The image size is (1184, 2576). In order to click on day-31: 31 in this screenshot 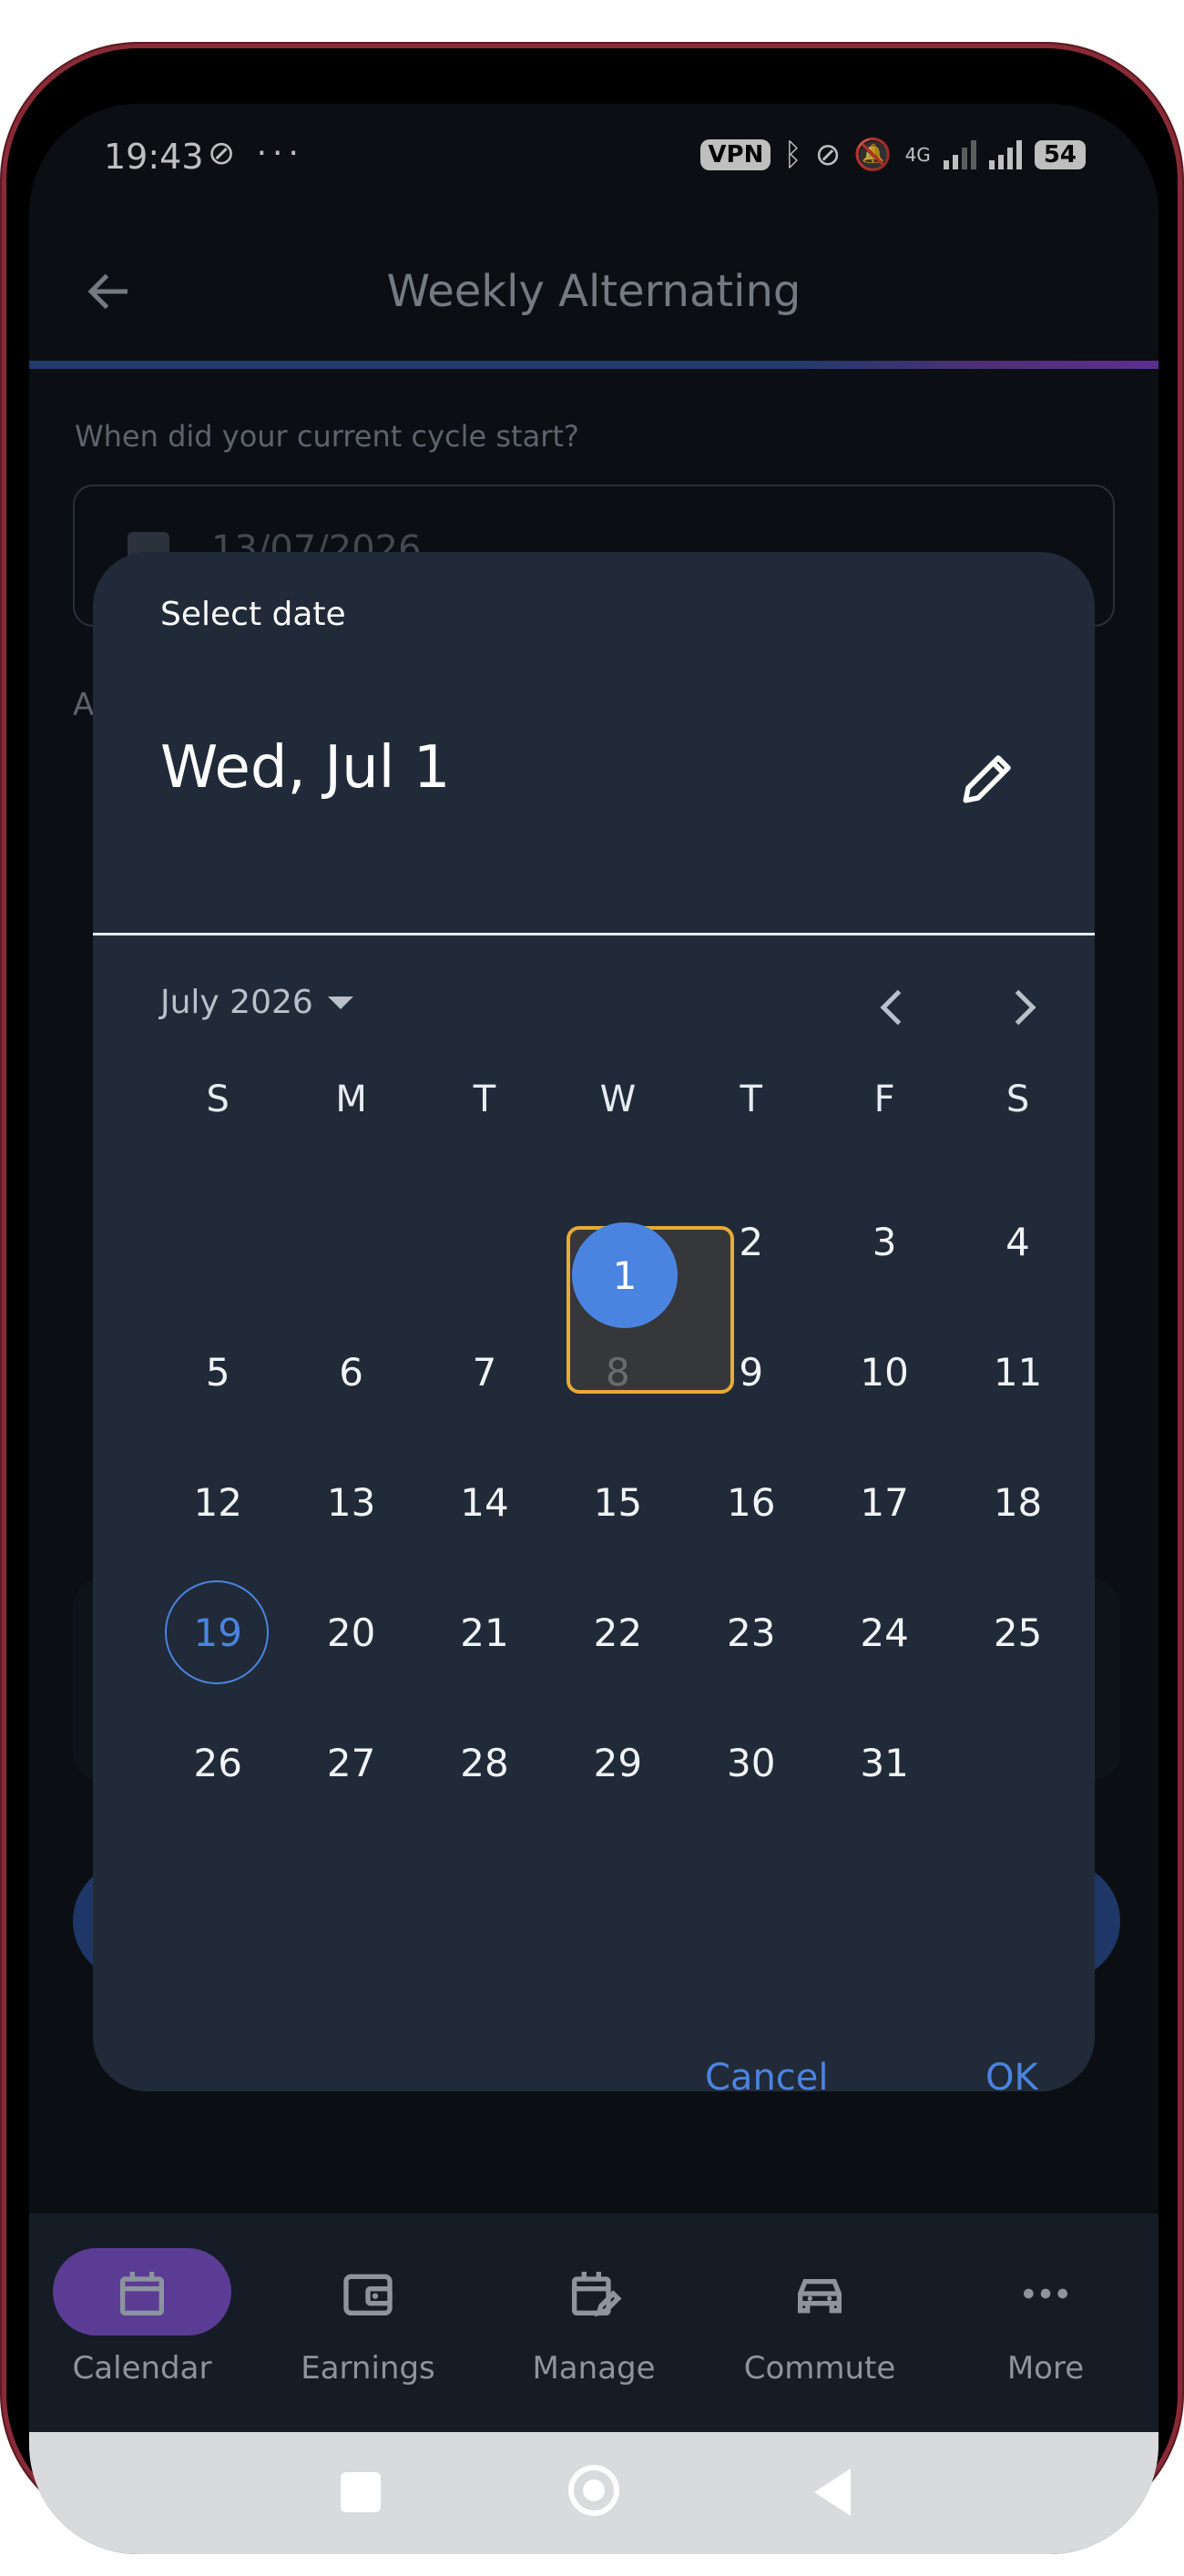, I will do `click(885, 1762)`.